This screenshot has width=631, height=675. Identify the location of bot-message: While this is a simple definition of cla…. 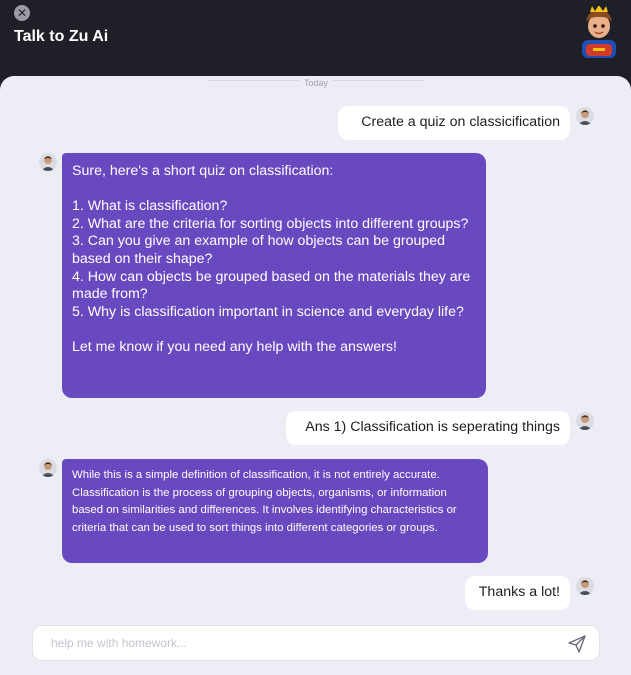
(275, 511).